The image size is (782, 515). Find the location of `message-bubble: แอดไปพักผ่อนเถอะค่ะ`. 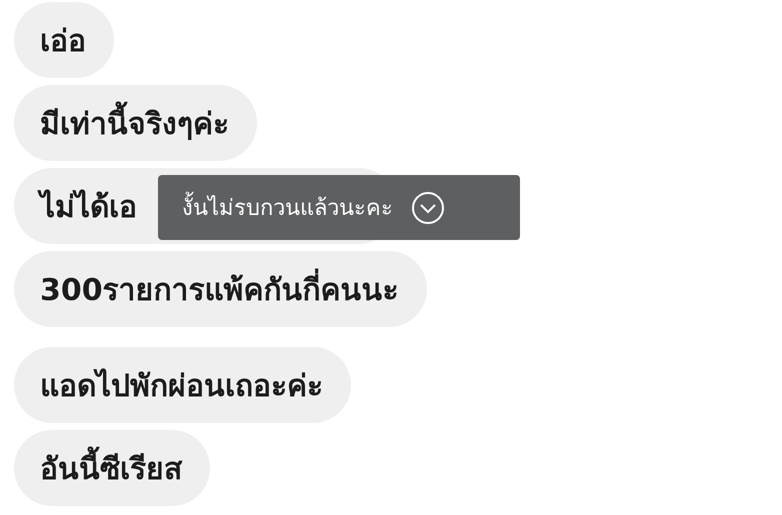

message-bubble: แอดไปพักผ่อนเถอะค่ะ is located at coordinates (182, 385).